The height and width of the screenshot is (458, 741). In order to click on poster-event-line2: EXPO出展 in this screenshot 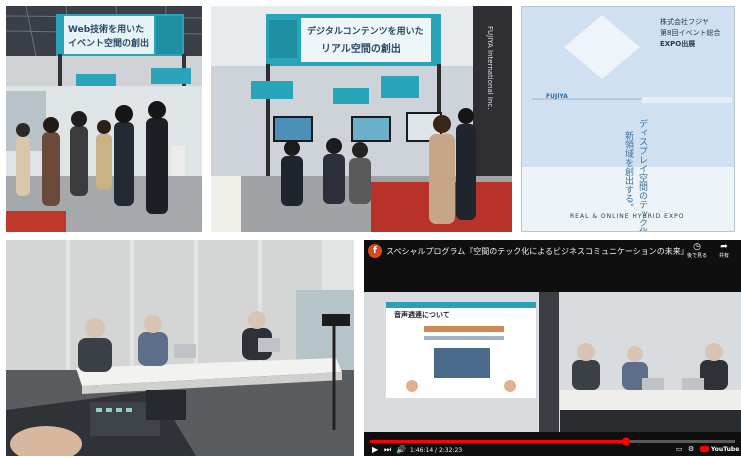, I will do `click(678, 44)`.